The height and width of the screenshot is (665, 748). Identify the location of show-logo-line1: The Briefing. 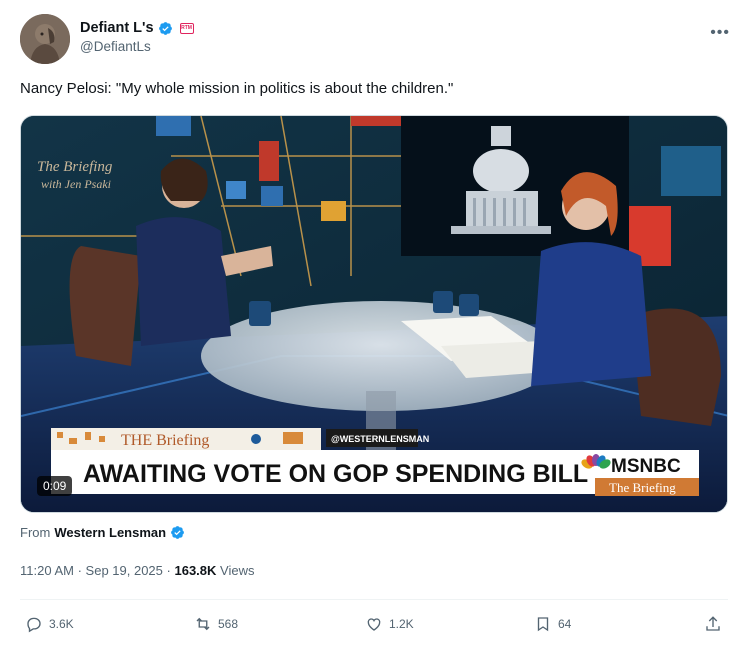
(75, 167).